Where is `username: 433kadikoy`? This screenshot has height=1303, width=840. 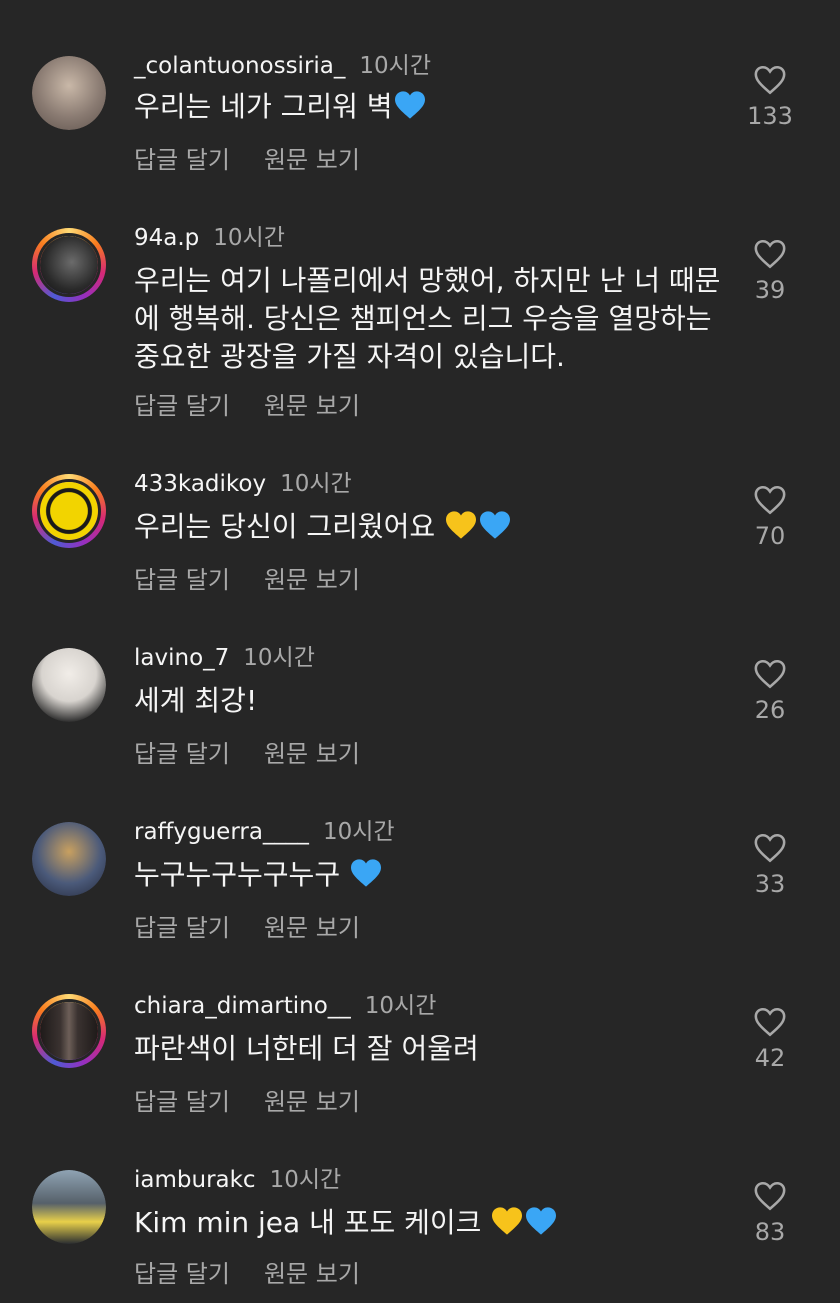 username: 433kadikoy is located at coordinates (200, 484).